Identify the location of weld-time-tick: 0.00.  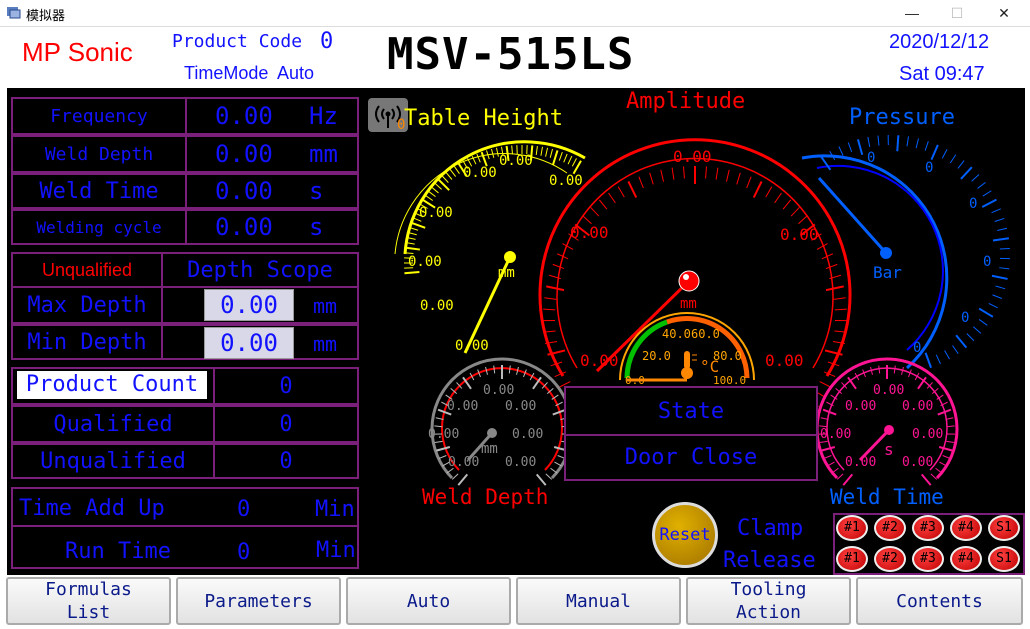
(927, 434).